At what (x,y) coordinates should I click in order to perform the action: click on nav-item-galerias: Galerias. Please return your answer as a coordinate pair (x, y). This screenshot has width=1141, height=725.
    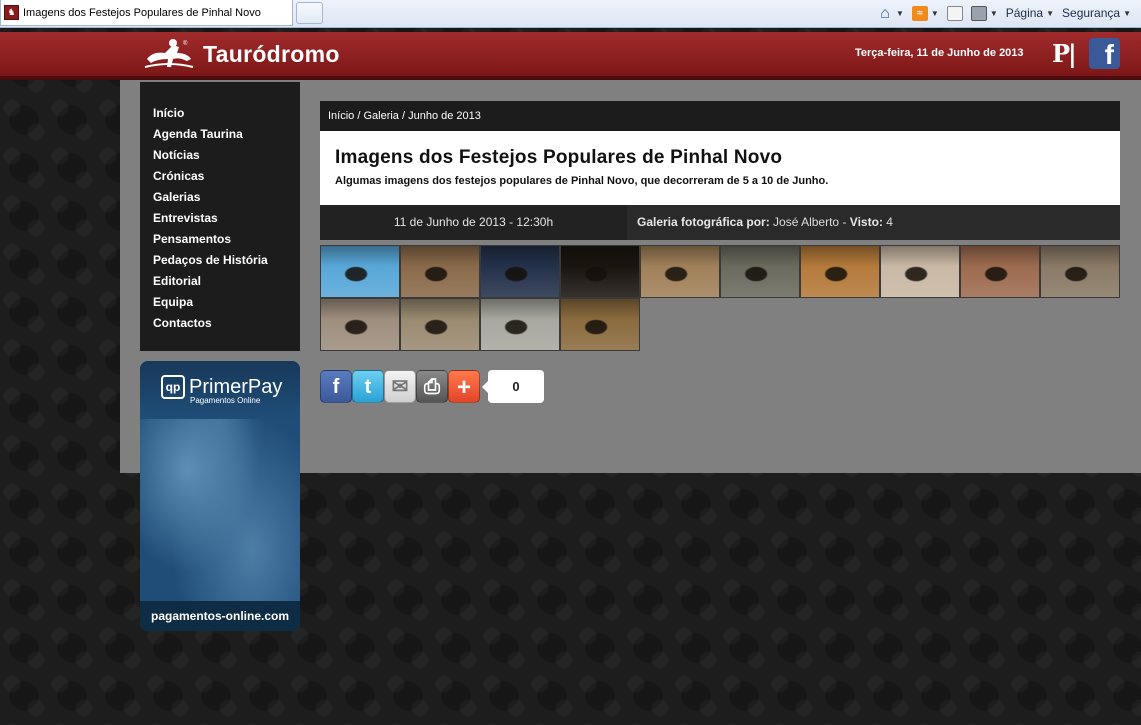
    Looking at the image, I should click on (220, 197).